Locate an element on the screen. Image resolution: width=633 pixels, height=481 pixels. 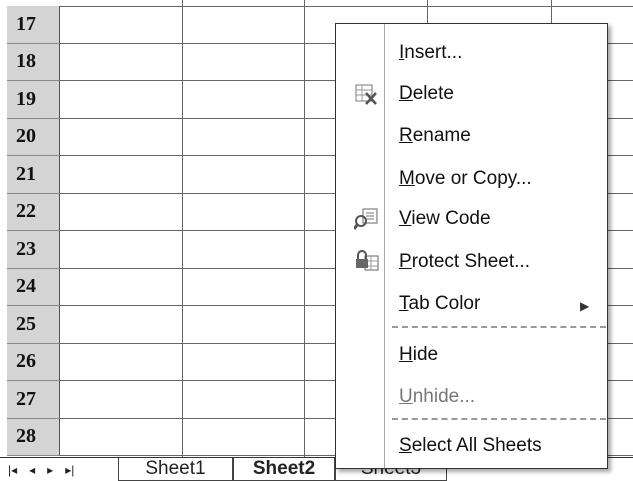
last-sheet-icon: ▸| is located at coordinates (69, 470).